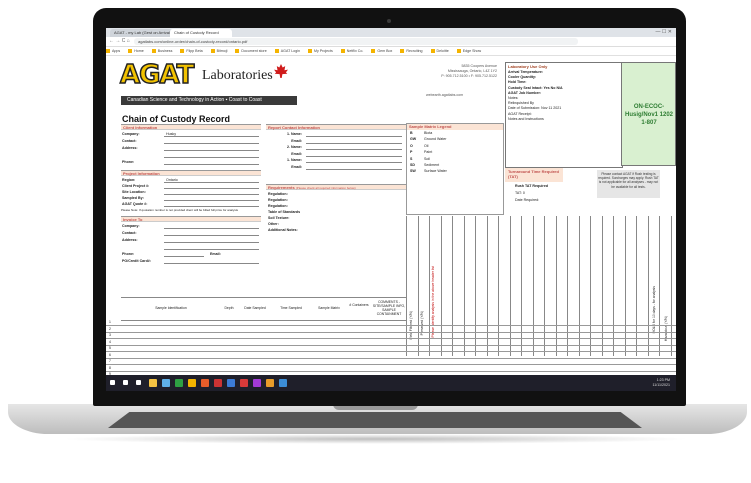 The height and width of the screenshot is (483, 751). Describe the element at coordinates (191, 51) in the screenshot. I see `bookmark-item: Flipp Beta` at that location.